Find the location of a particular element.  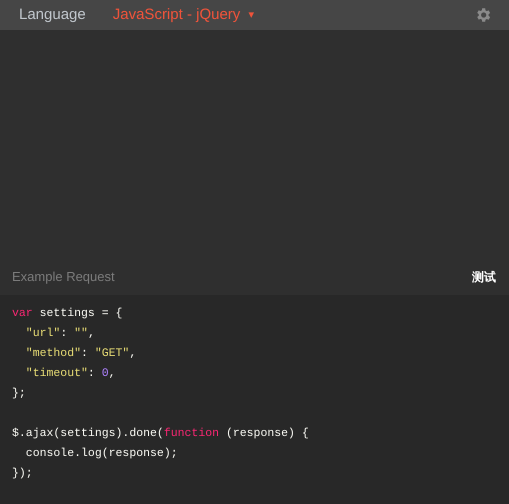

code-line: console.log(response); is located at coordinates (101, 453).